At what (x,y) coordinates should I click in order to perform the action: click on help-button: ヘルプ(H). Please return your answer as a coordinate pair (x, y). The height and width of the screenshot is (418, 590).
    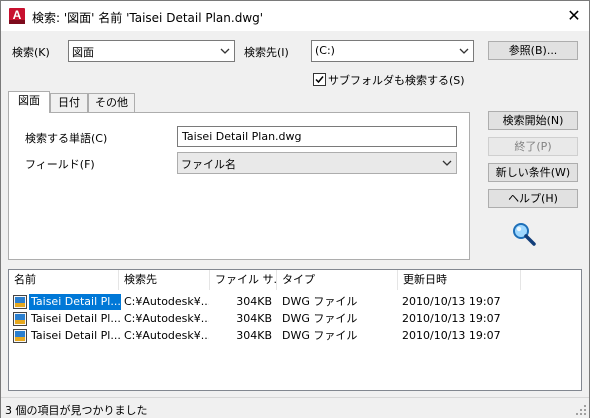
    Looking at the image, I should click on (533, 198).